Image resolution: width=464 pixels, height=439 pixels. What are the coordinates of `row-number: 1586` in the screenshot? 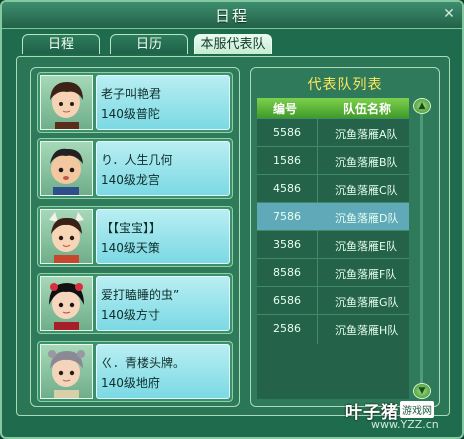 It's located at (287, 160).